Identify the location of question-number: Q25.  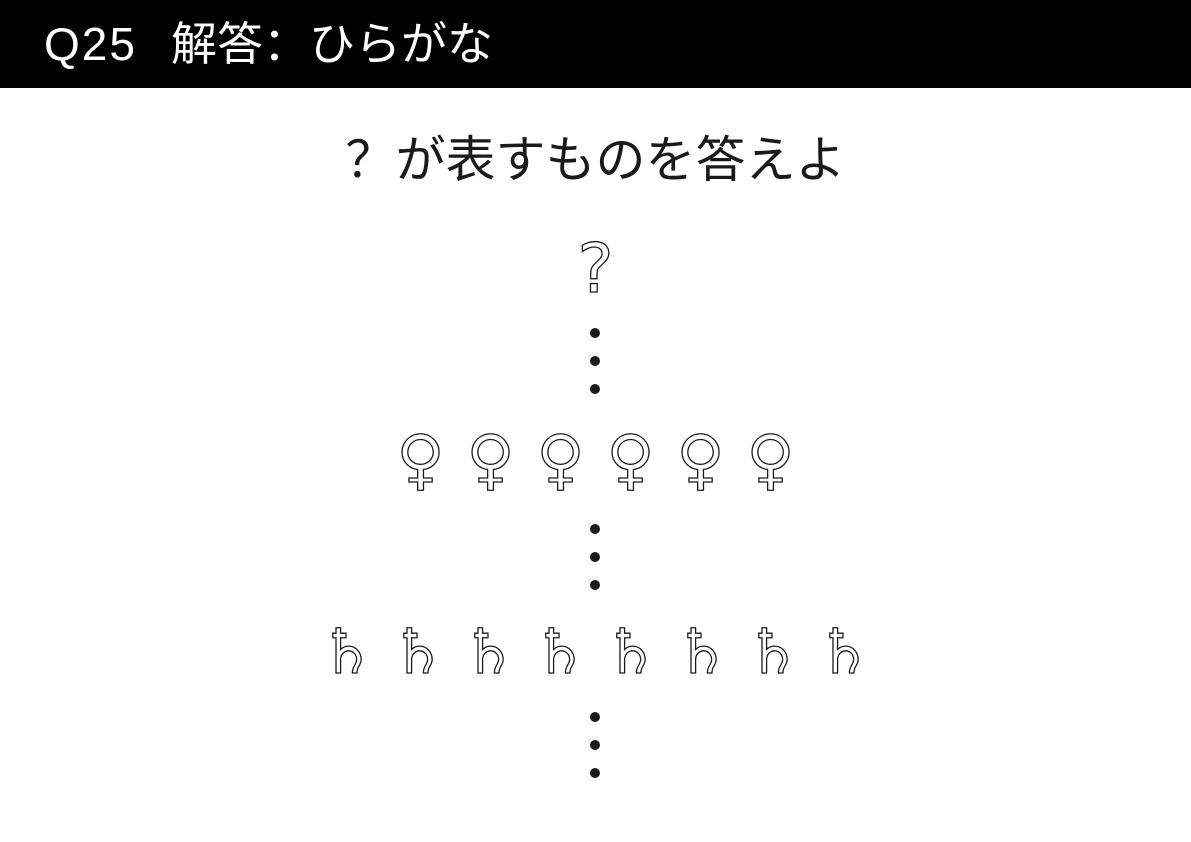
(90, 44).